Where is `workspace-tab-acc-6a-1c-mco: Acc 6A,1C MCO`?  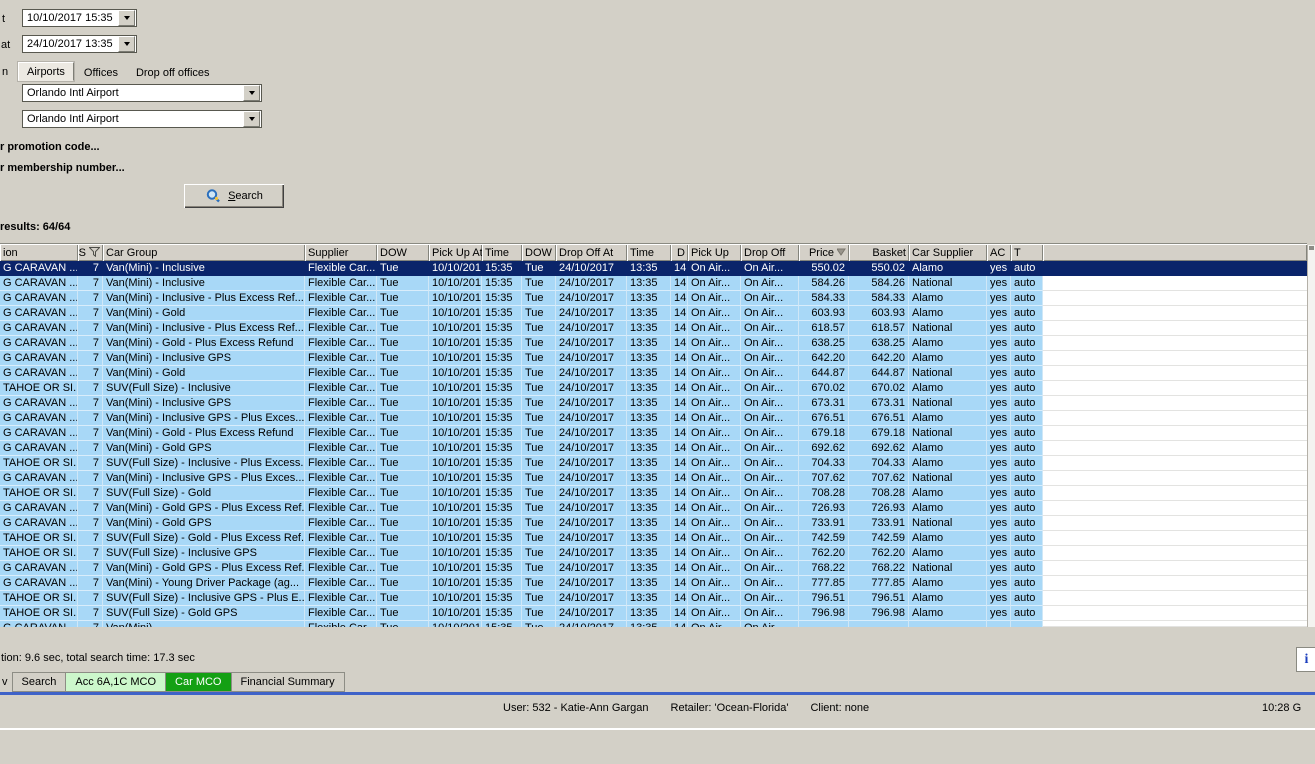
workspace-tab-acc-6a-1c-mco: Acc 6A,1C MCO is located at coordinates (116, 682).